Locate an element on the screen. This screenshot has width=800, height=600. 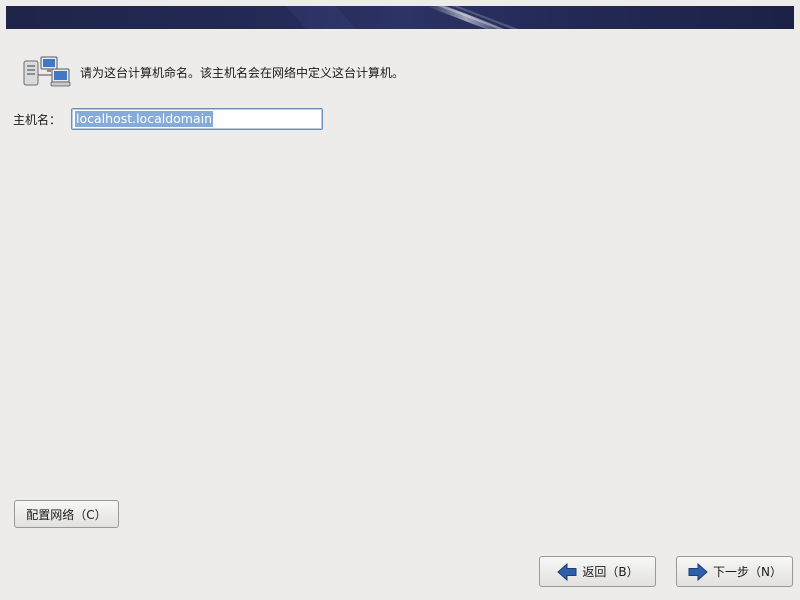
configure-network-button: 配置网络（C） is located at coordinates (66, 514).